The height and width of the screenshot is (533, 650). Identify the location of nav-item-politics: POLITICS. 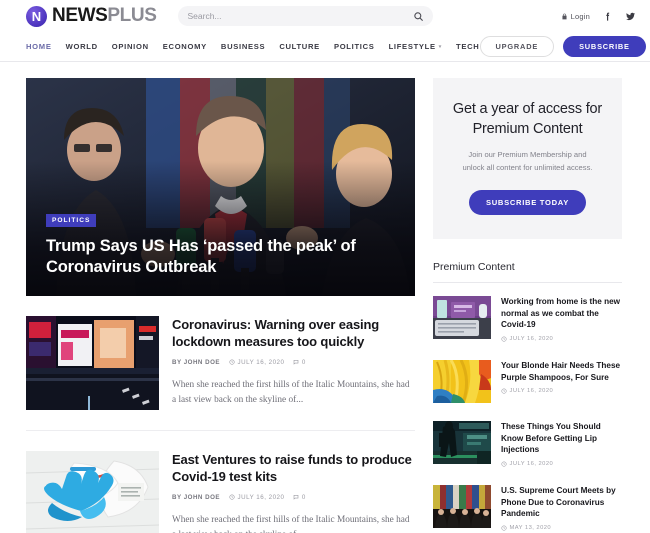
(354, 46).